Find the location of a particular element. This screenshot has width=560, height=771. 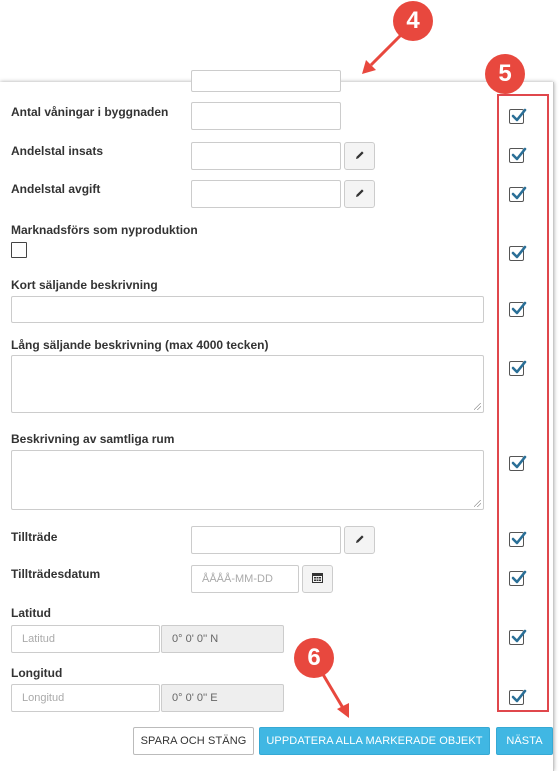

latitud-label: Latitud is located at coordinates (31, 613).